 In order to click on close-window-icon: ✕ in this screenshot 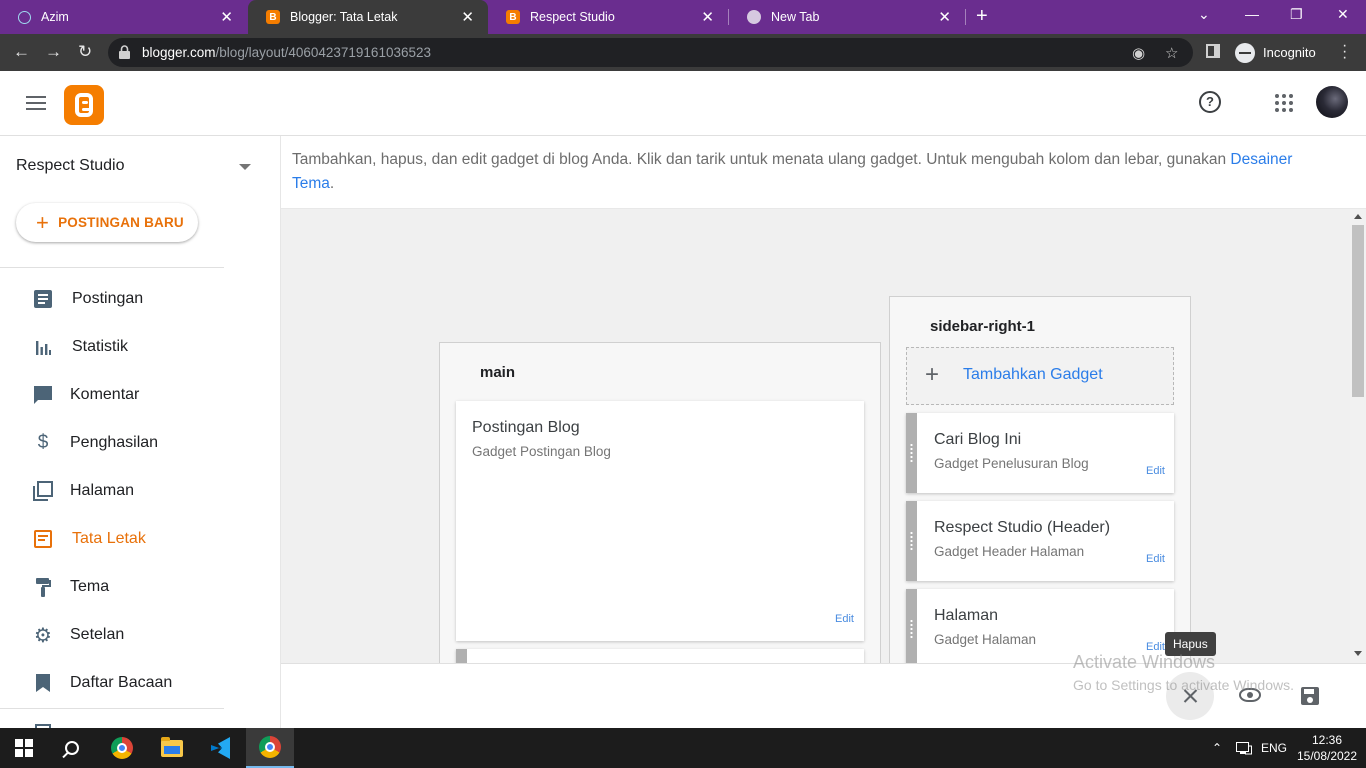, I will do `click(1343, 14)`.